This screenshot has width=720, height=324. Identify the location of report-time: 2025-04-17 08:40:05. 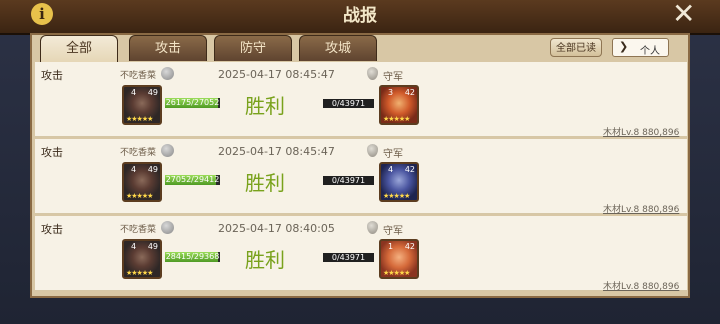
(276, 228).